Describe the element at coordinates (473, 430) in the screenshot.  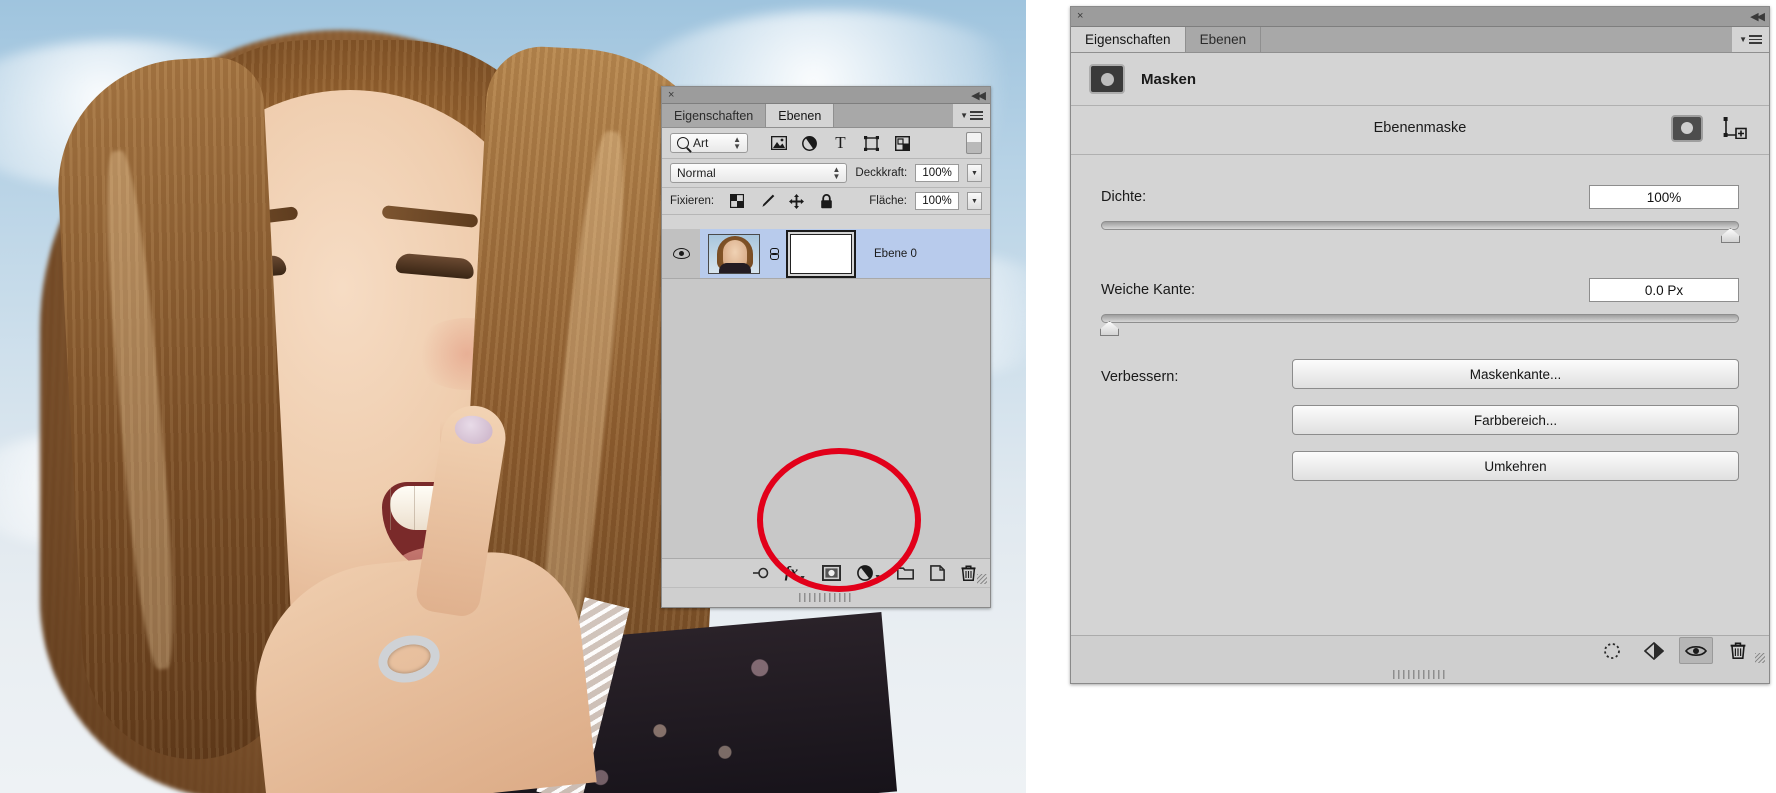
I see `fingernail` at that location.